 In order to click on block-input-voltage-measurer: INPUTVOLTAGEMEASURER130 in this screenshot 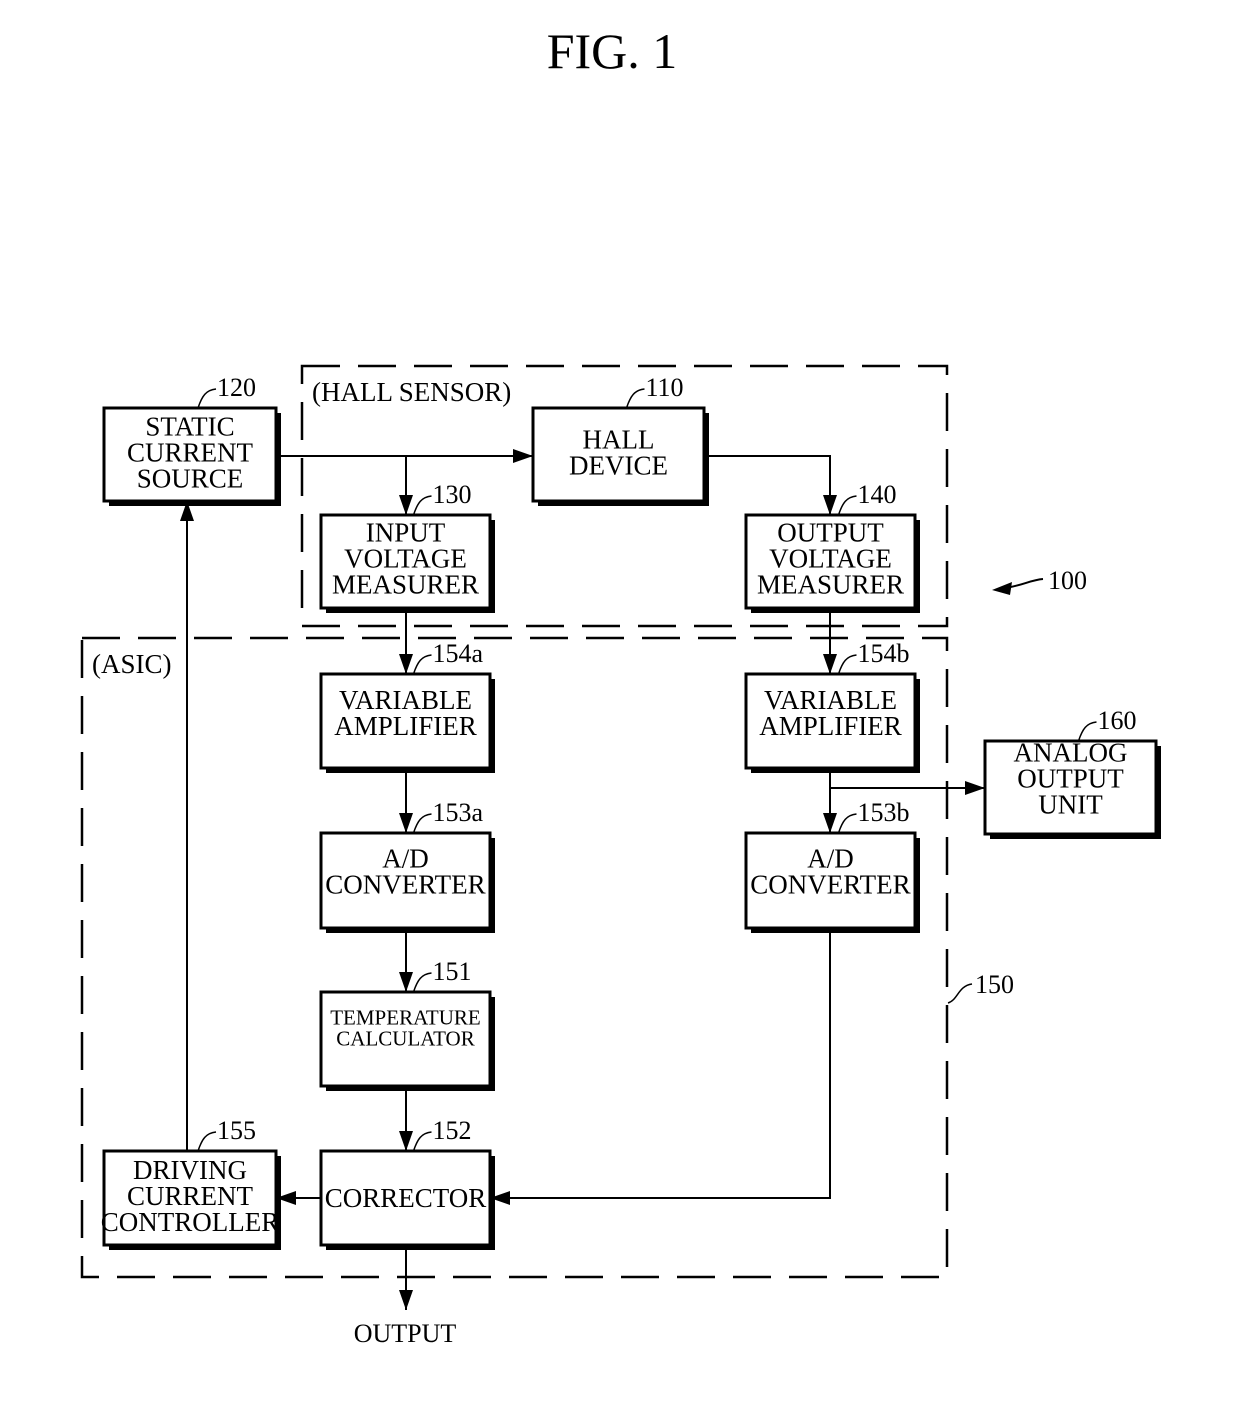, I will do `click(407, 546)`.